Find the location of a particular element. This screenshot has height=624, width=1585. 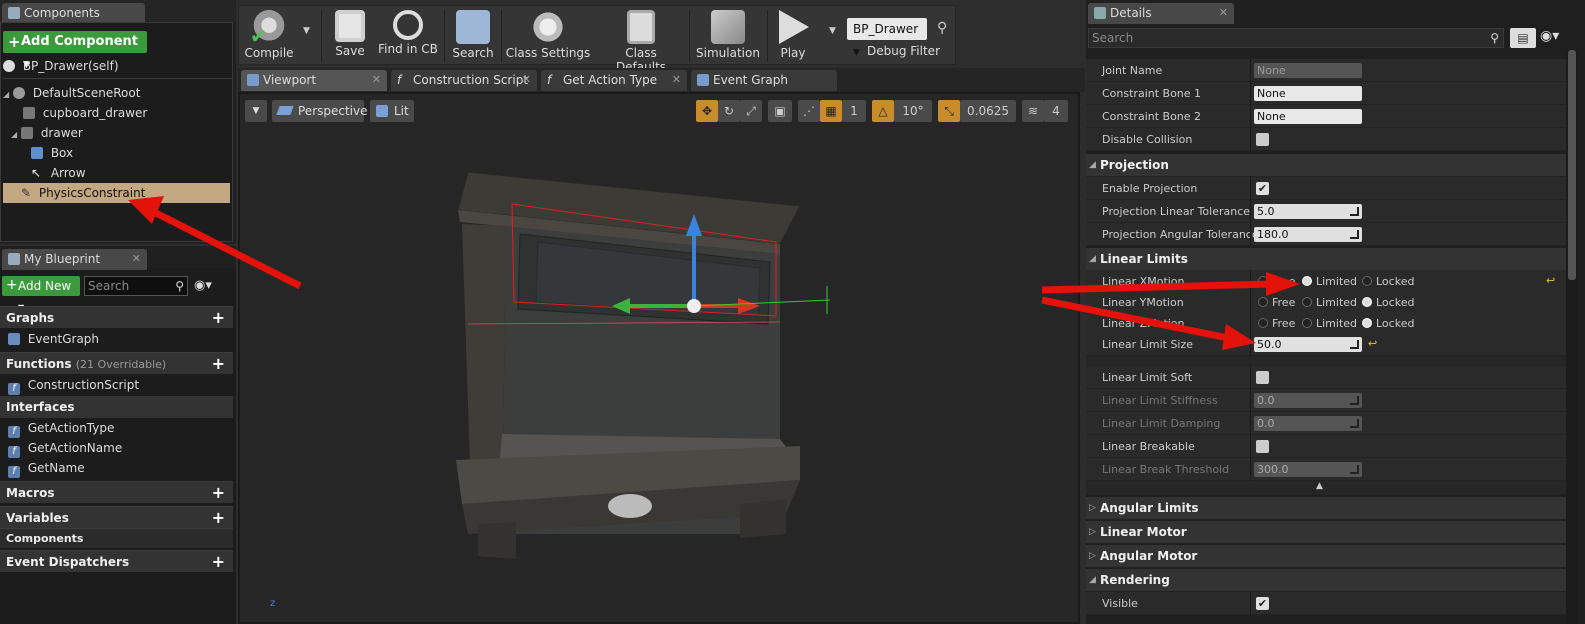

tree-item-box: Box is located at coordinates (52, 153).